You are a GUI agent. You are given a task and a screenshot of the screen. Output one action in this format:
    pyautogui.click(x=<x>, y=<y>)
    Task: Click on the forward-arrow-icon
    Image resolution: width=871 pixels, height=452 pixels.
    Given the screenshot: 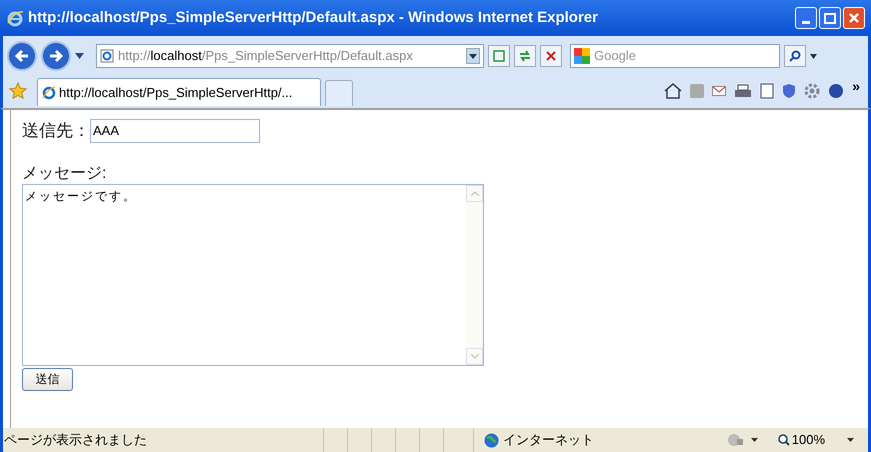 What is the action you would take?
    pyautogui.click(x=56, y=56)
    